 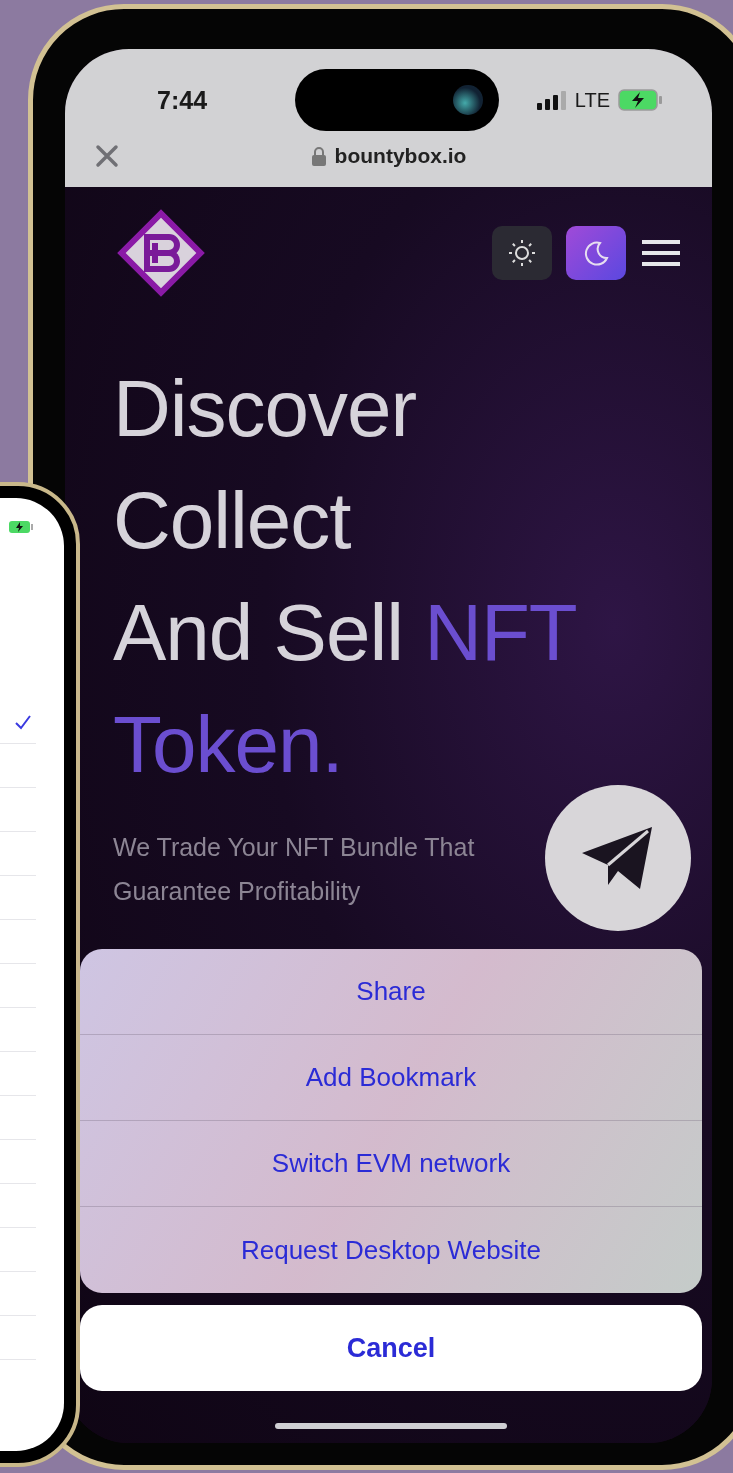 What do you see at coordinates (182, 100) in the screenshot?
I see `status-time: 7:44` at bounding box center [182, 100].